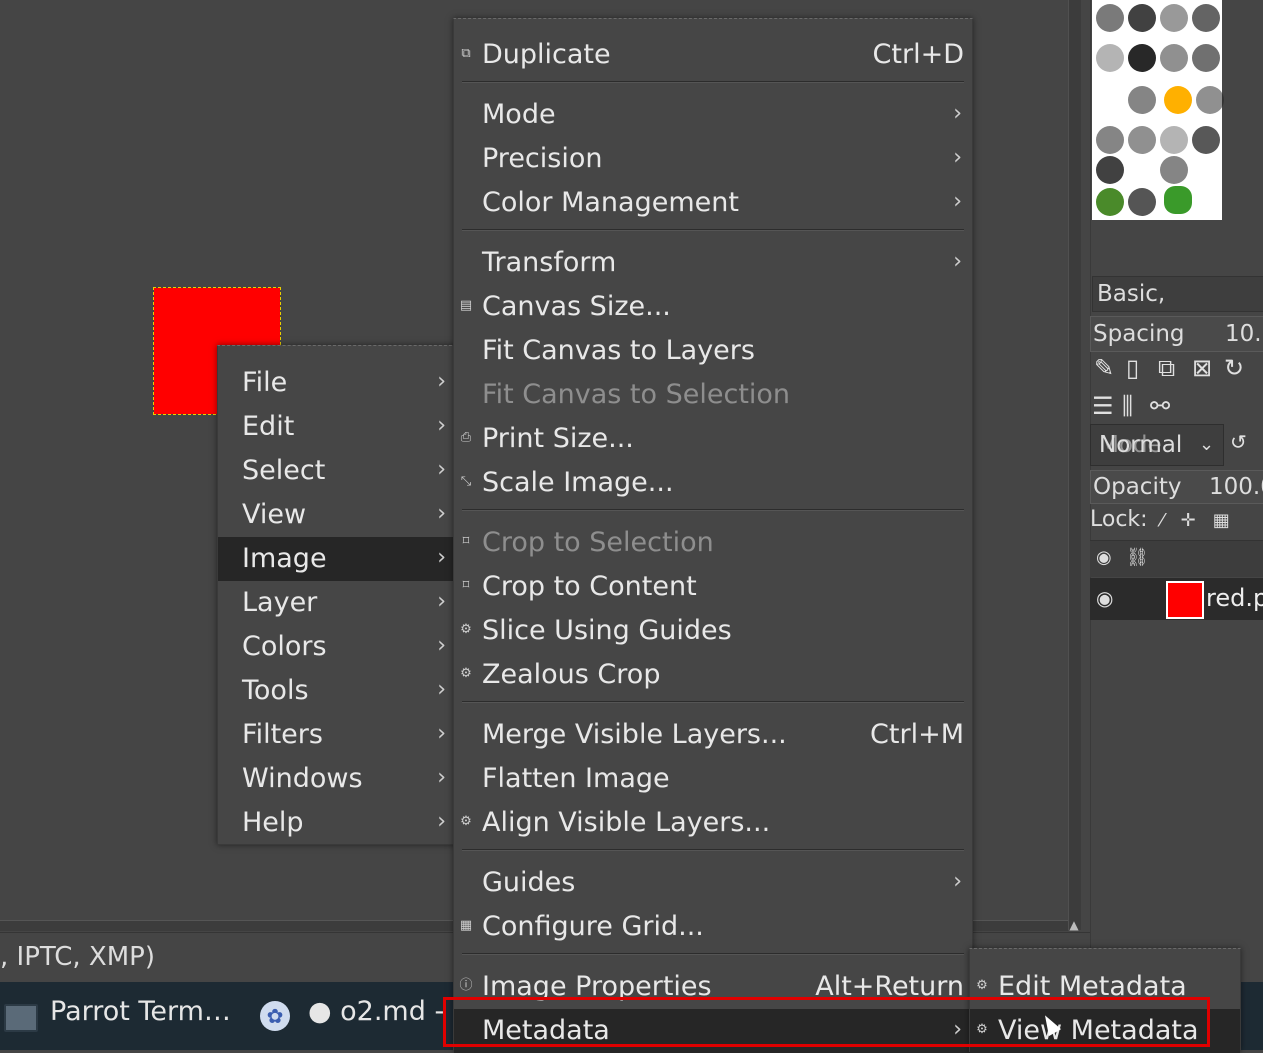  Describe the element at coordinates (1244, 334) in the screenshot. I see `spacing-value: 10.0` at that location.